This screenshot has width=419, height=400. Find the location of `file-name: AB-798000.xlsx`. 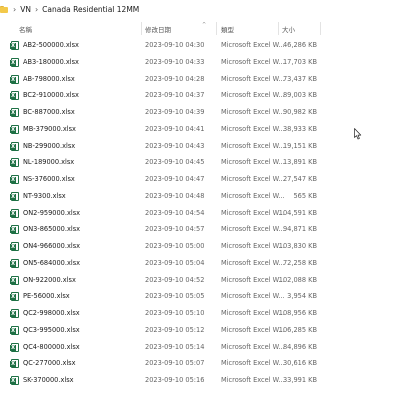

file-name: AB-798000.xlsx is located at coordinates (49, 78).